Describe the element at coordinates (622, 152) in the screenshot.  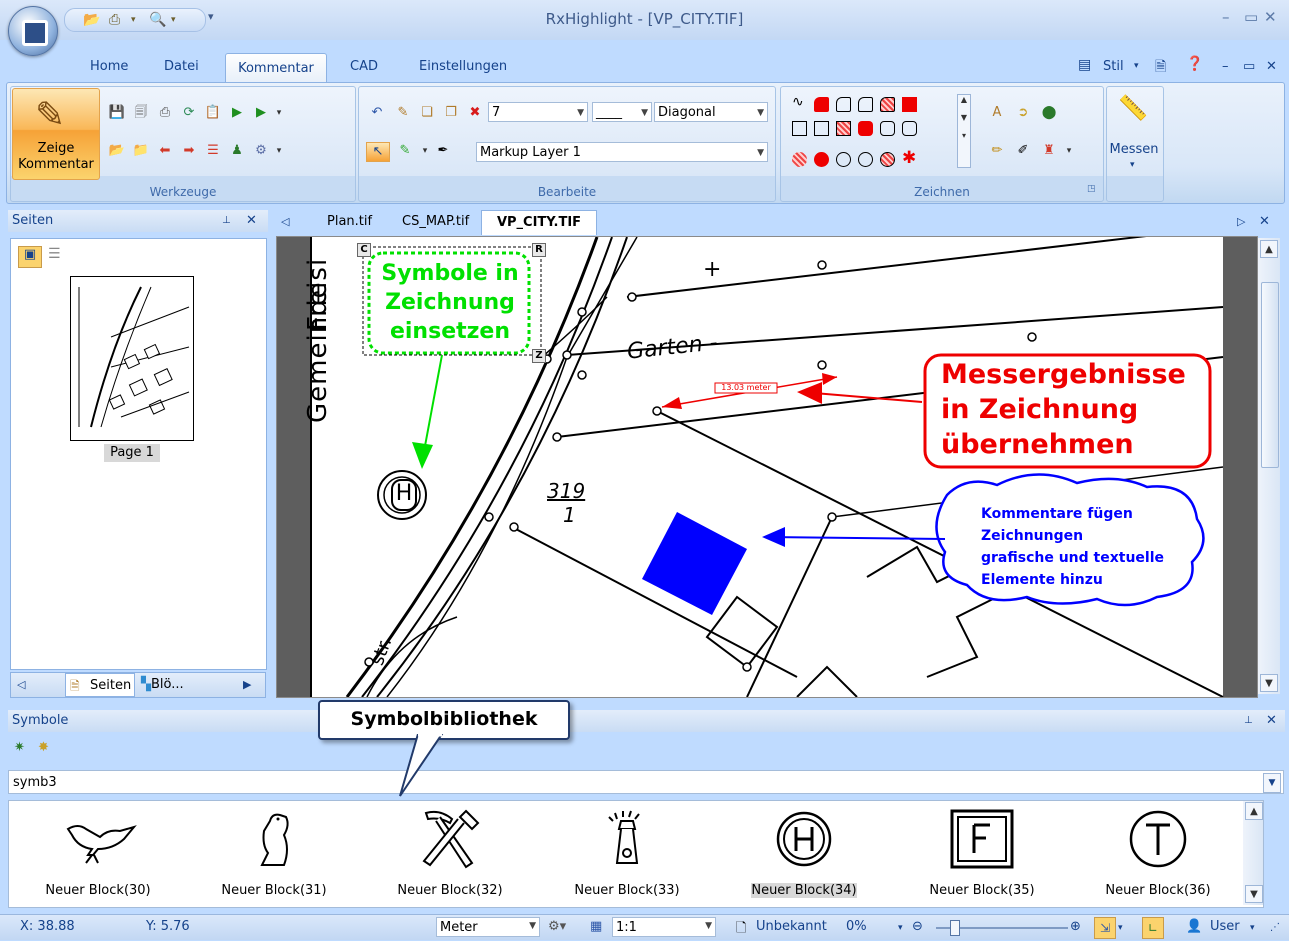
I see `layer-combo: Markup Layer 1 ▼` at that location.